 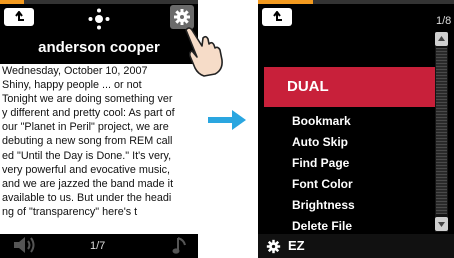 I want to click on menu-item-bookmark: Bookmark, so click(x=321, y=121).